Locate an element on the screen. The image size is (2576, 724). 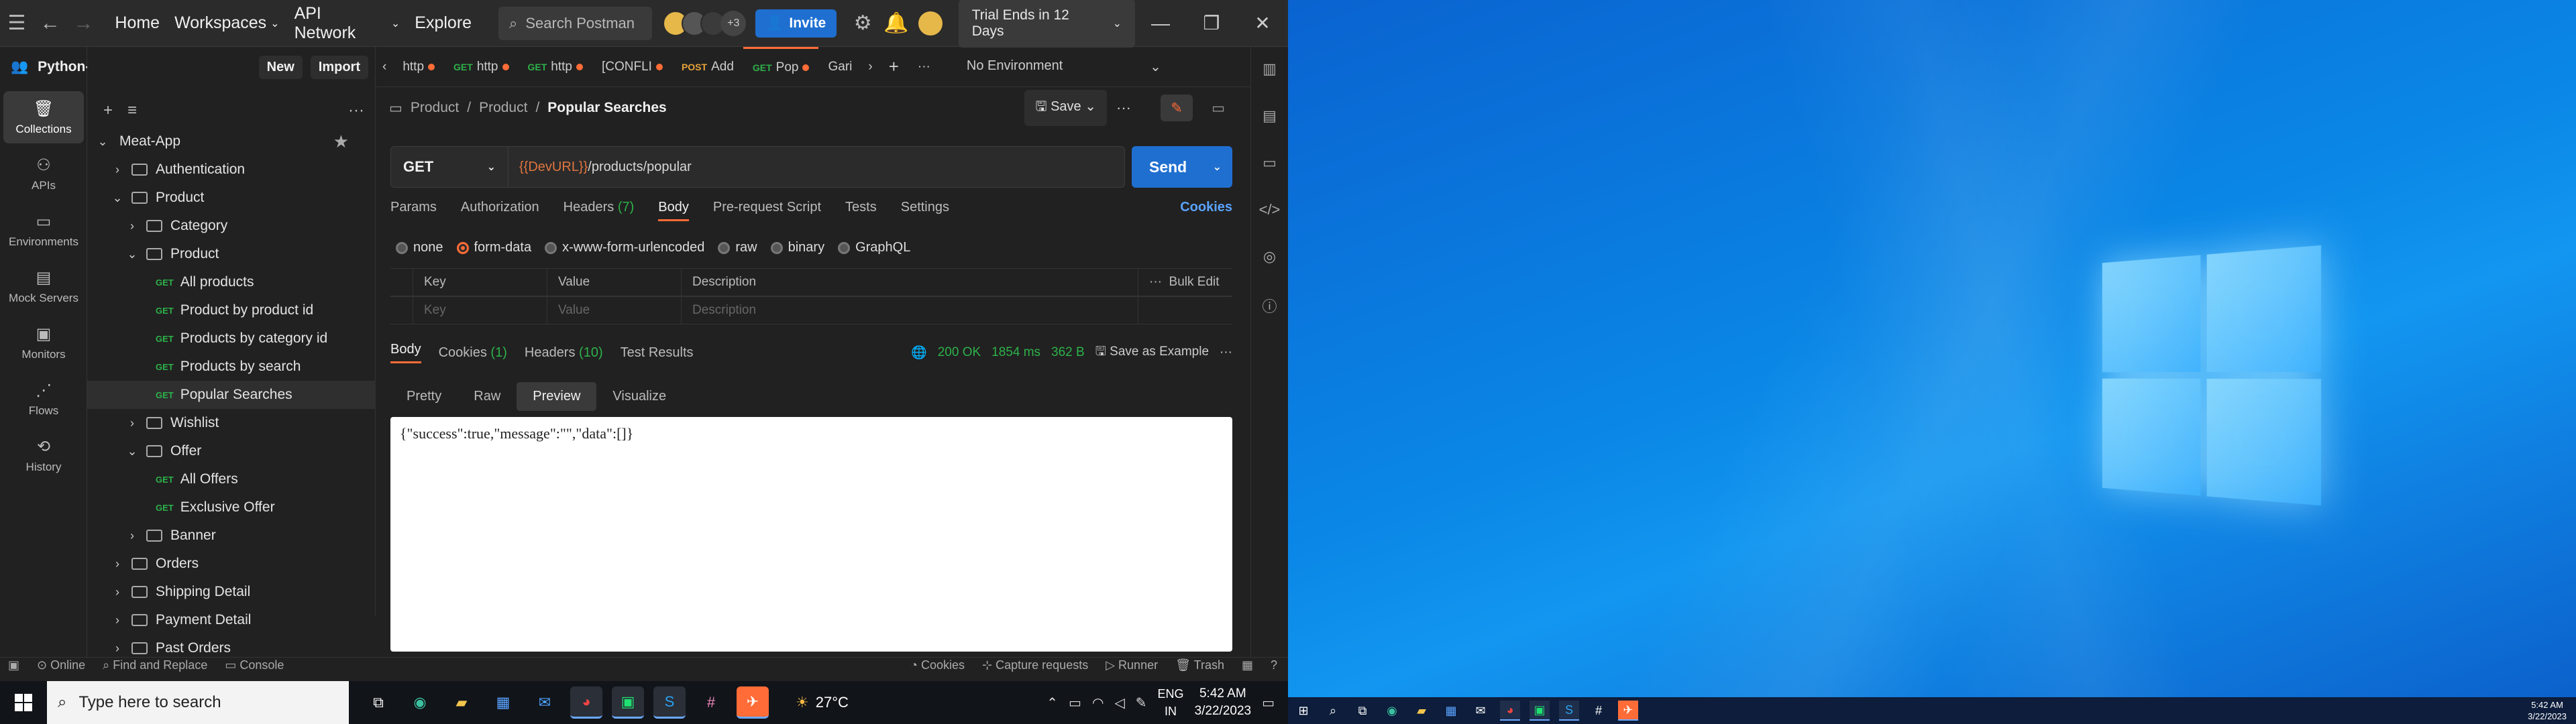
nav-workspaces: Workspaces ⌄ is located at coordinates (227, 23).